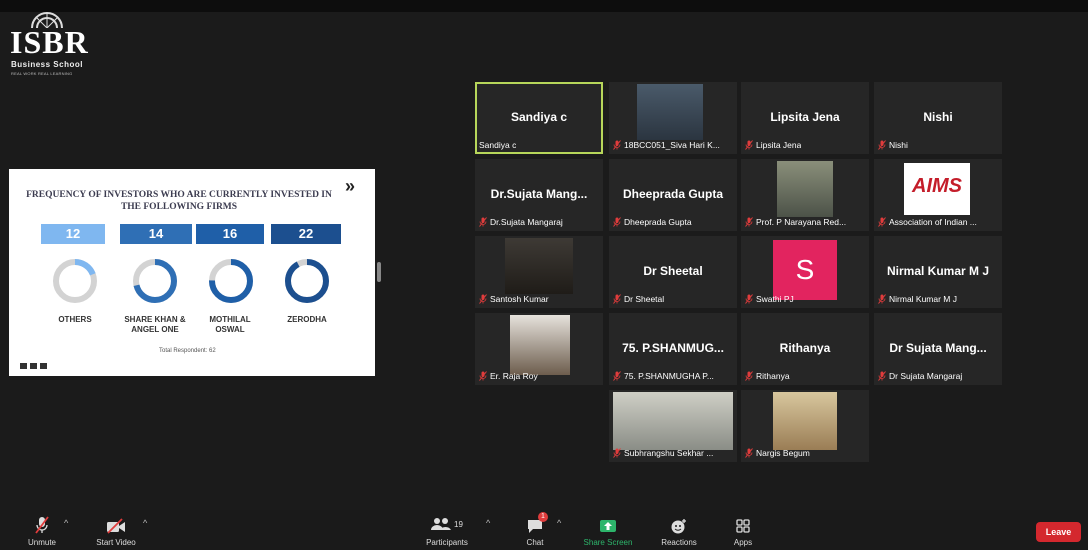 This screenshot has width=1088, height=550. I want to click on participant-tile: S Swathi PJ, so click(805, 272).